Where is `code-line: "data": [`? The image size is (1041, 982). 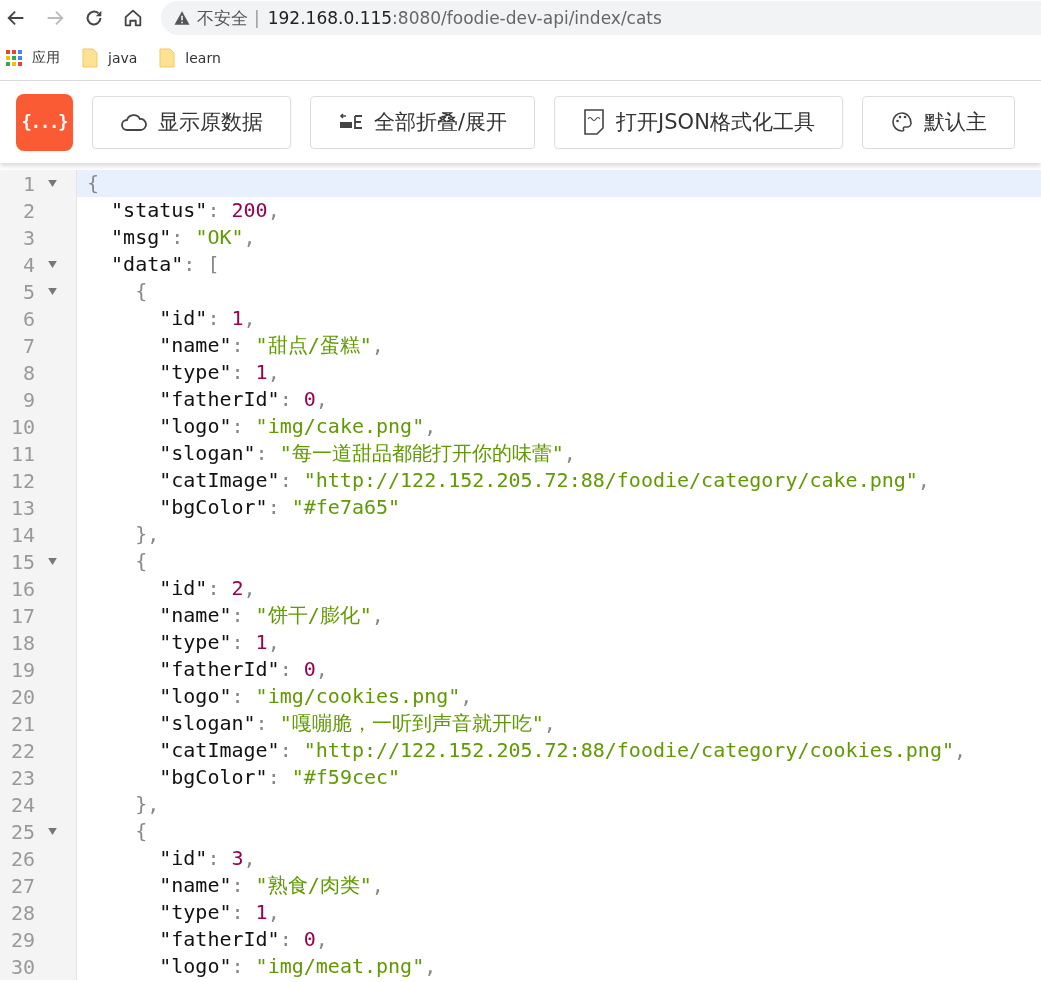 code-line: "data": [ is located at coordinates (165, 264).